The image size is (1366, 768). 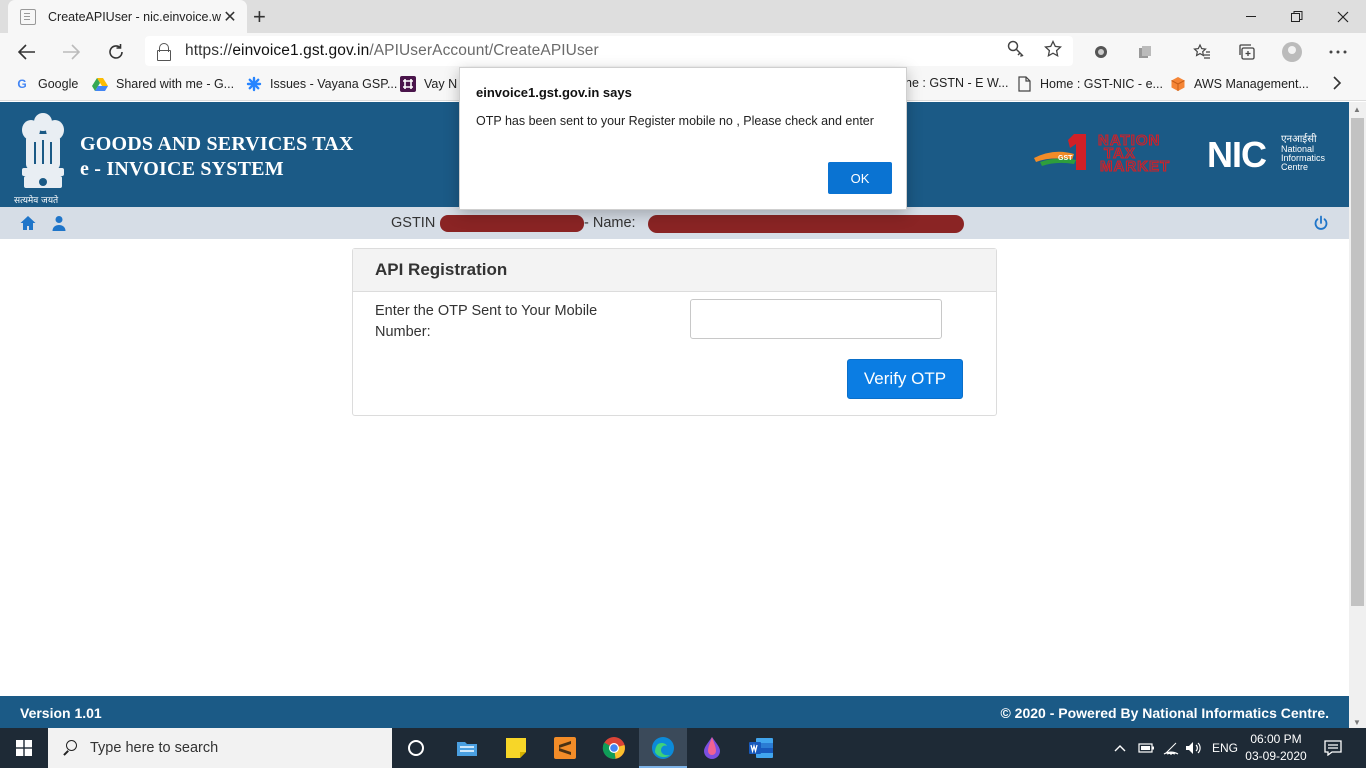 What do you see at coordinates (134, 16) in the screenshot?
I see `tab-title: CreateAPIUser - nic.einvoice.web` at bounding box center [134, 16].